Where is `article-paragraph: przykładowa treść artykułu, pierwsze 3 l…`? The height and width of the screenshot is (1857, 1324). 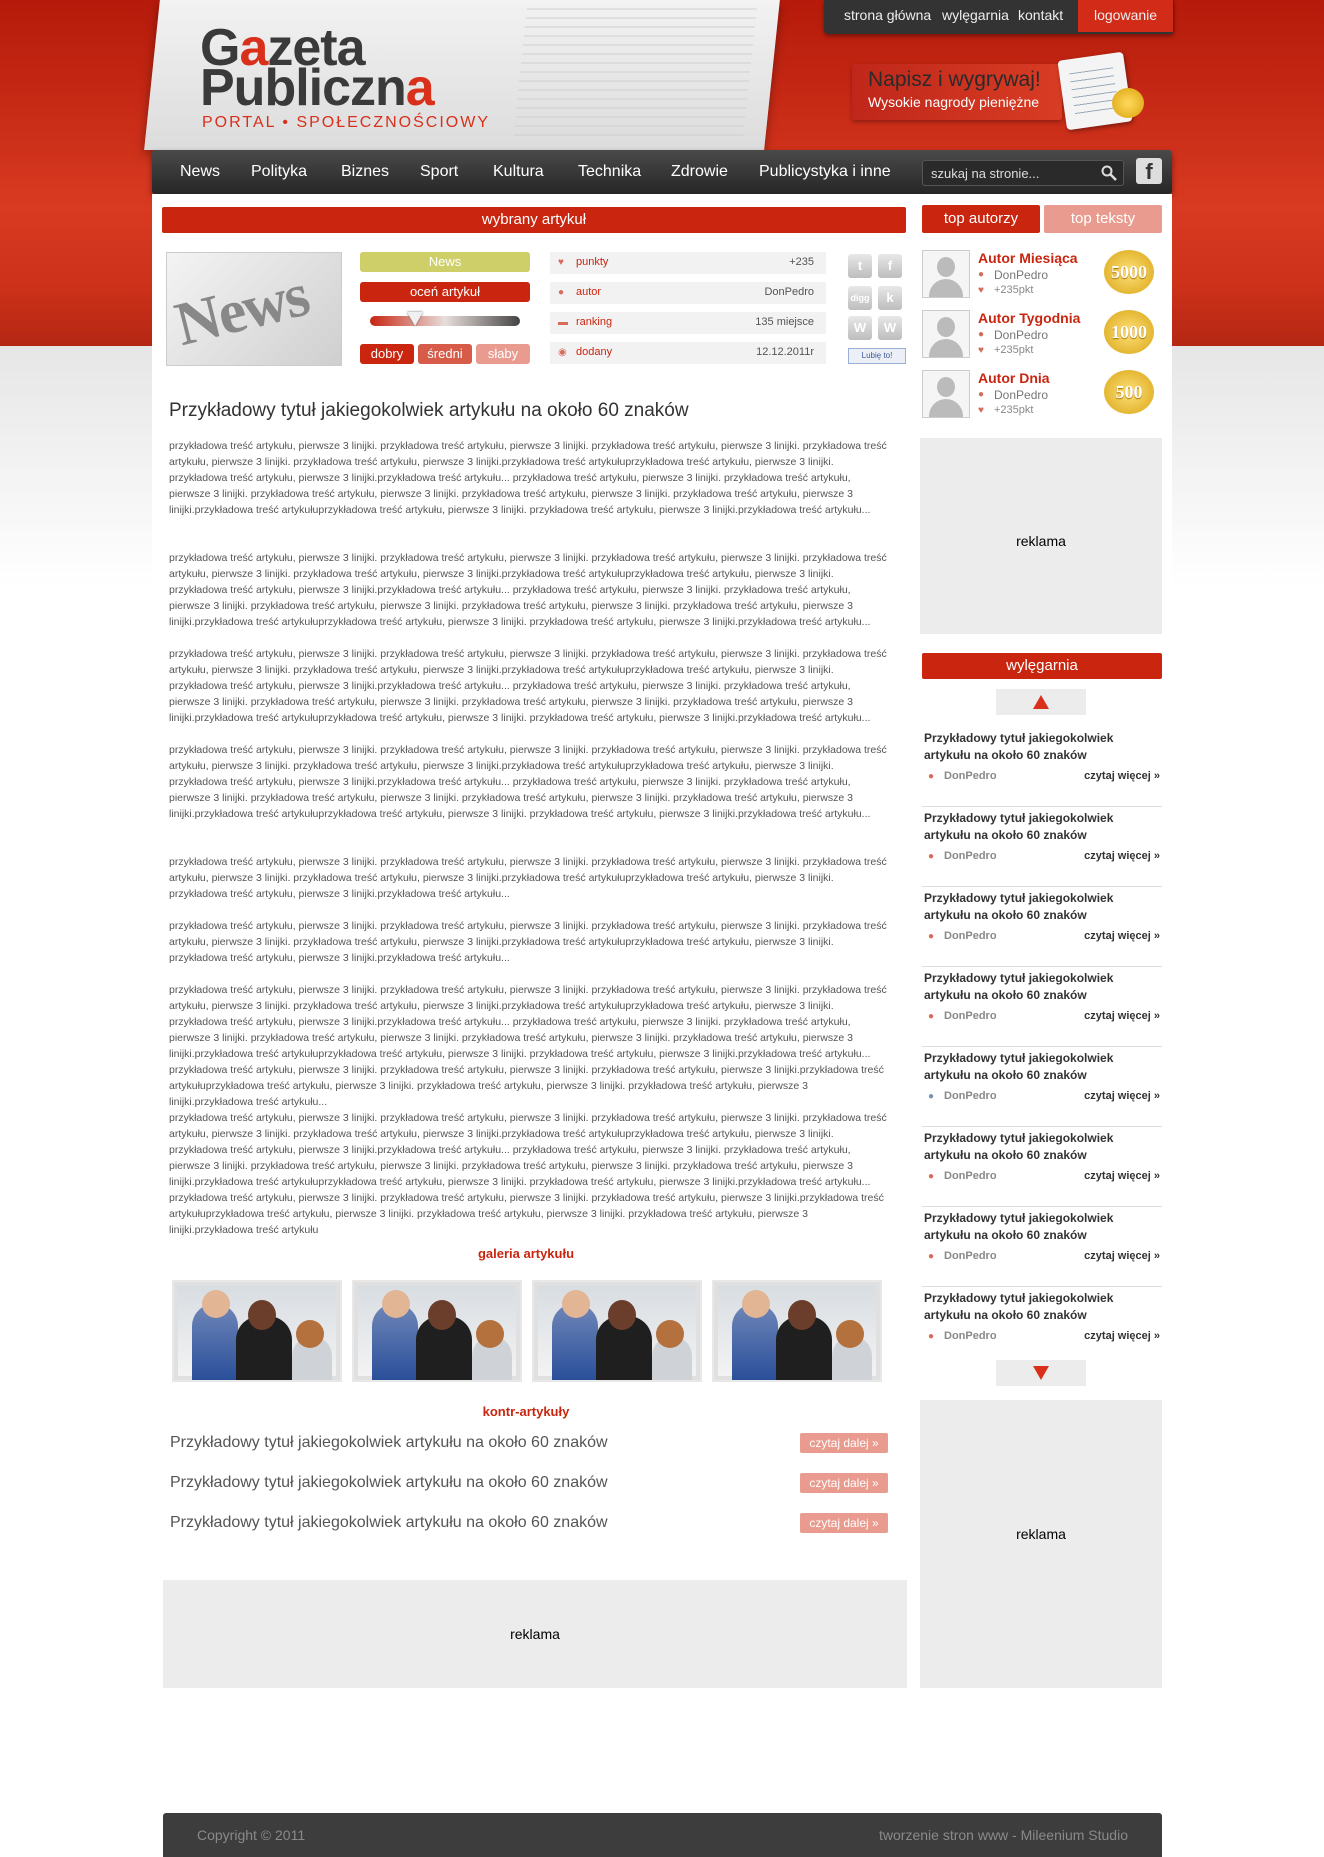
article-paragraph: przykładowa treść artykułu, pierwsze 3 l… is located at coordinates (528, 590).